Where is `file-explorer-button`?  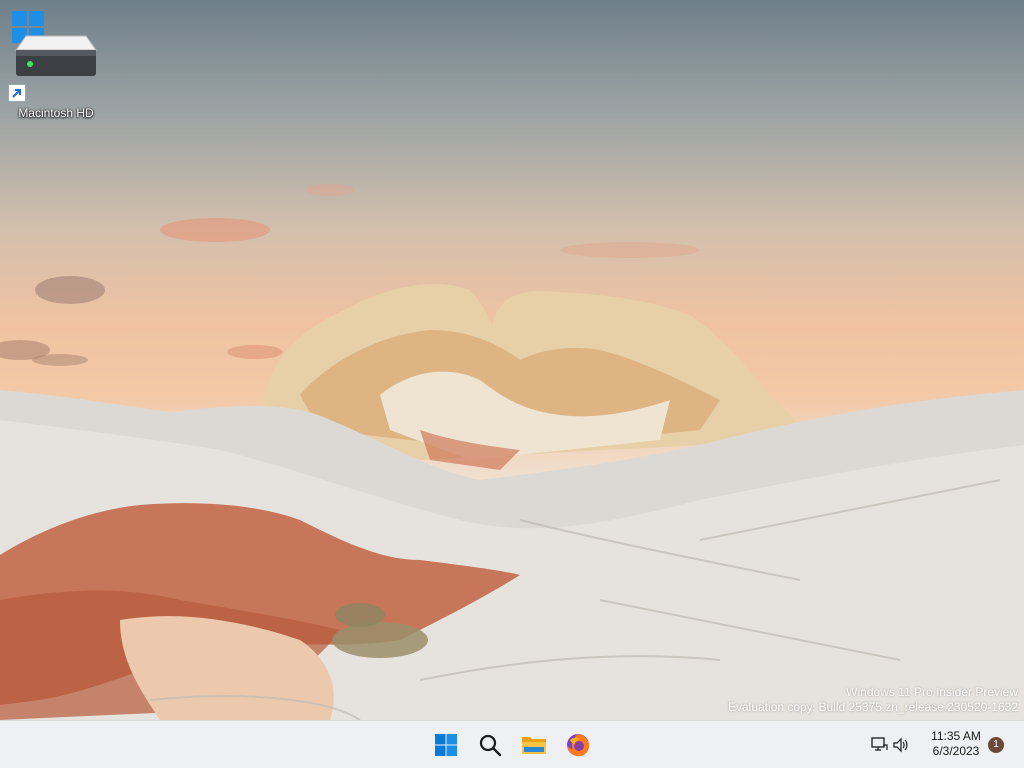 file-explorer-button is located at coordinates (534, 745).